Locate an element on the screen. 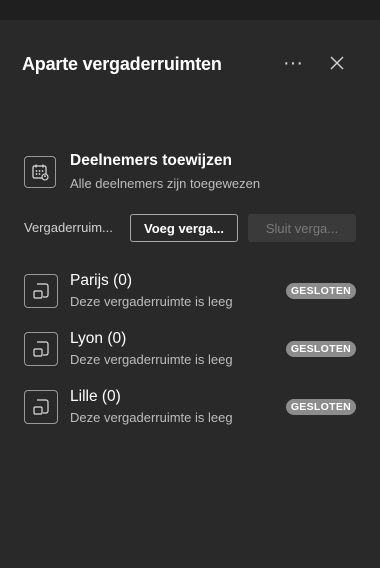 This screenshot has width=380, height=568. assign-title: Deelnemers toewijzen is located at coordinates (151, 160).